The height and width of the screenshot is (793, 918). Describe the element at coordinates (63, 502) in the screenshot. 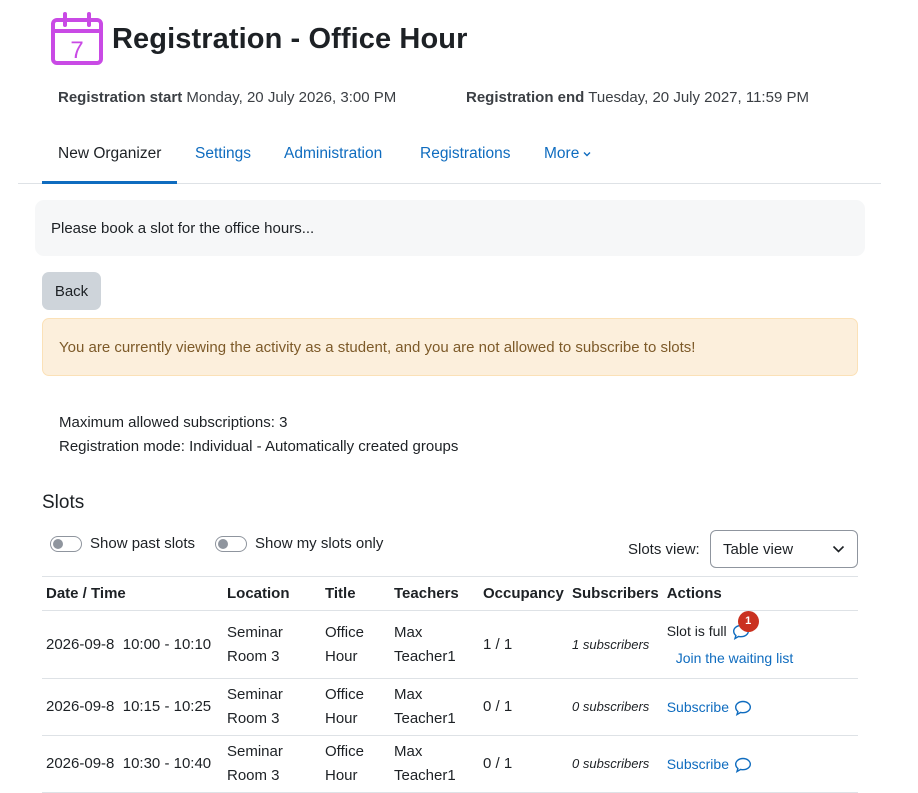

I see `slots-heading: Slots` at that location.